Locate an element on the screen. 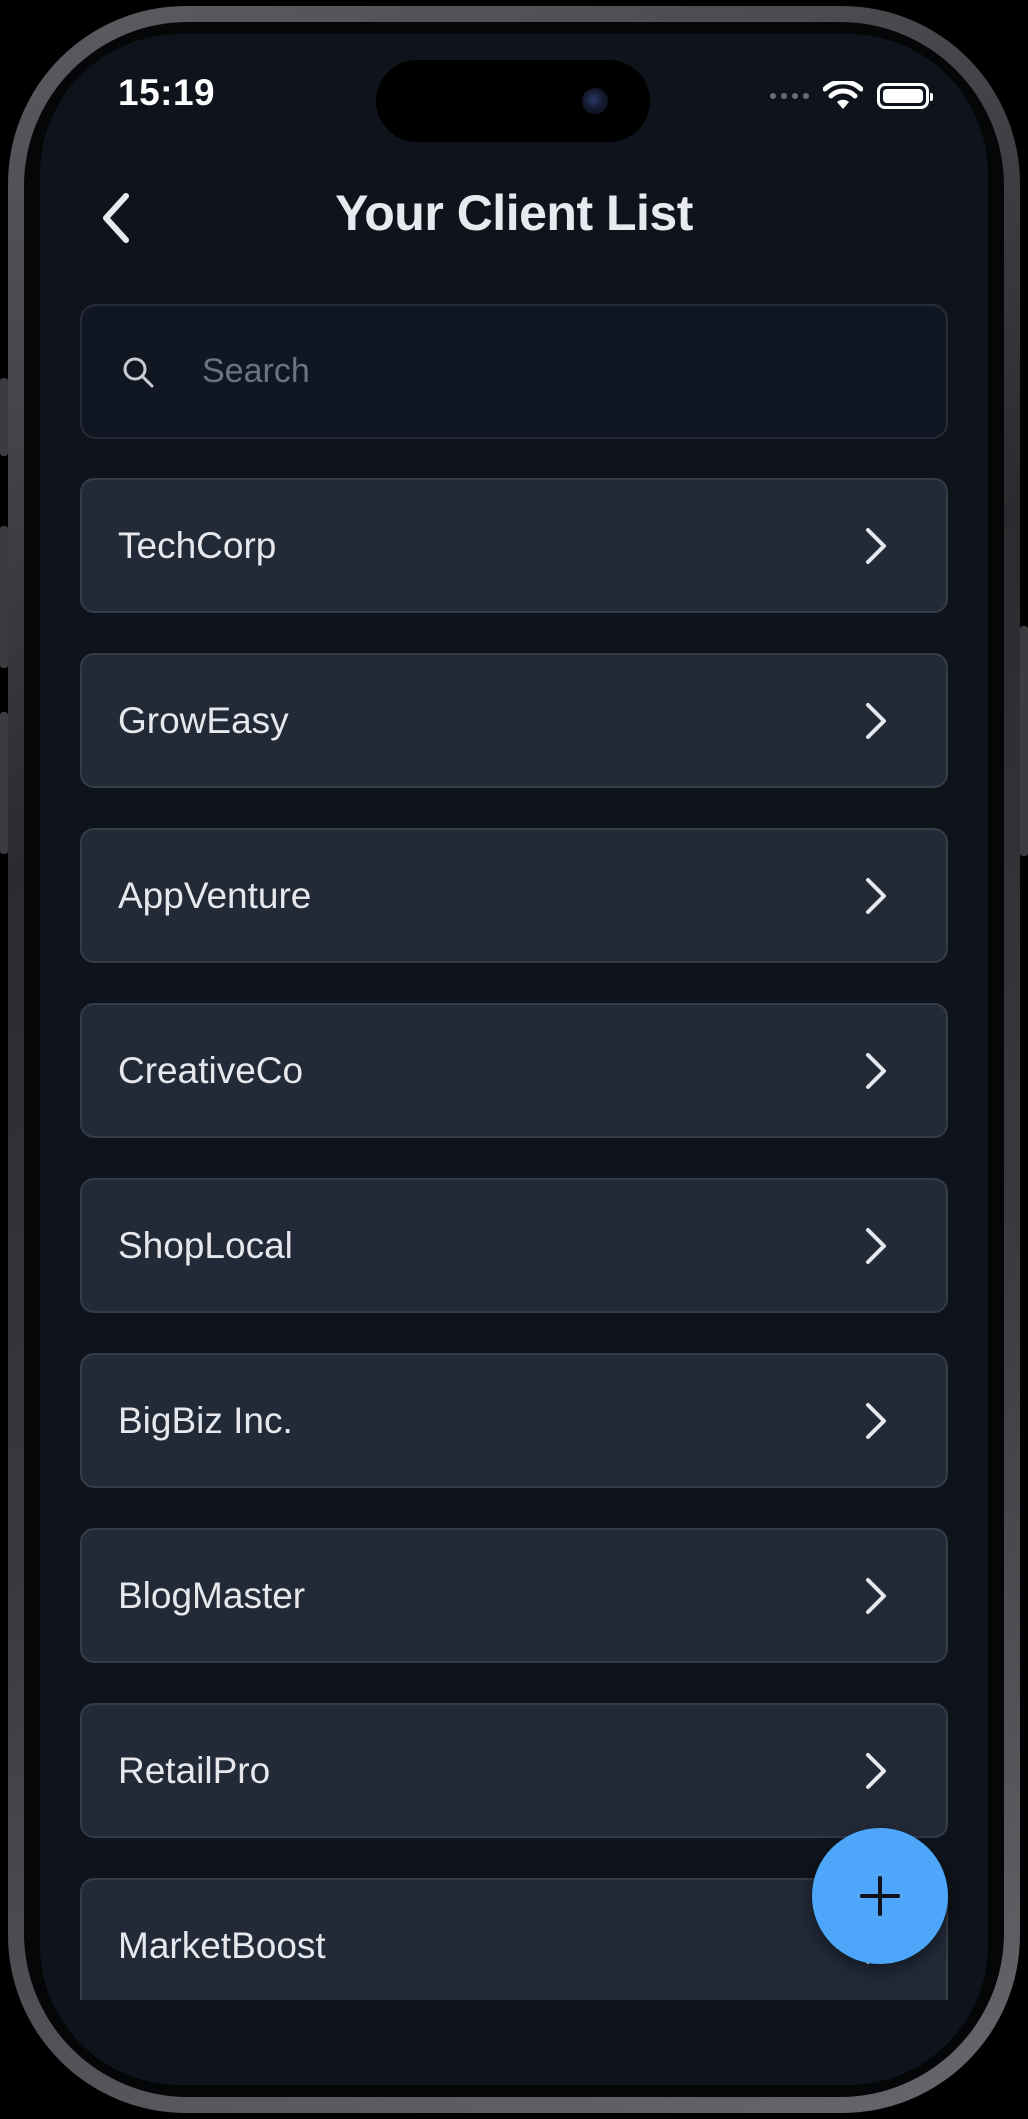  action-button is located at coordinates (4, 417).